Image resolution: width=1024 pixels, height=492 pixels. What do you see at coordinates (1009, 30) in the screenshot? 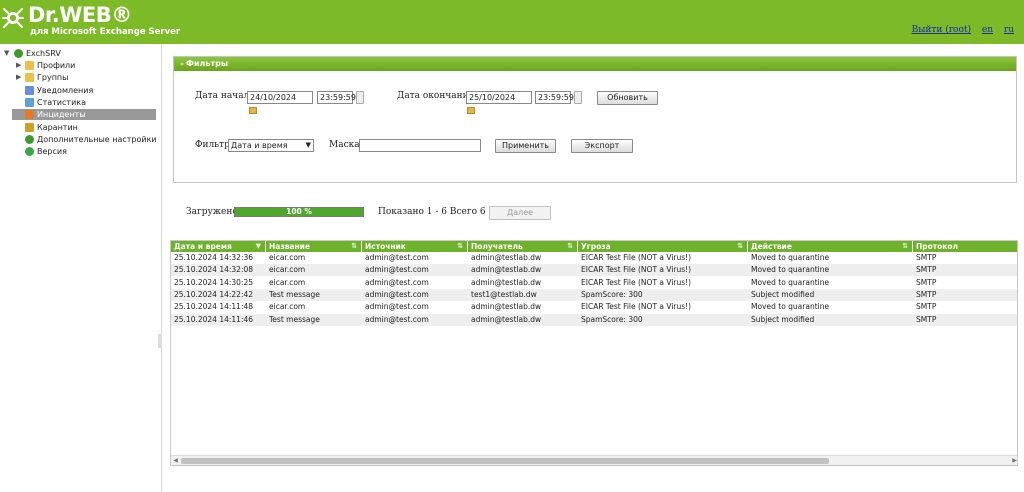
I see `language-ru-link: ru` at bounding box center [1009, 30].